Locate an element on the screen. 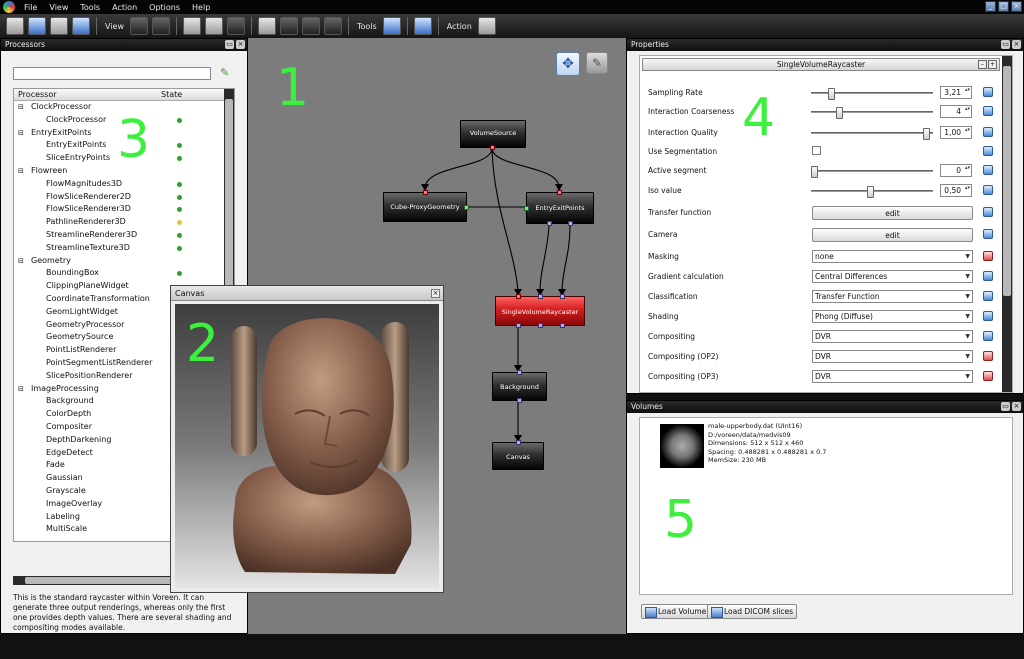  canvas-title-bar: Canvas × is located at coordinates (307, 293).